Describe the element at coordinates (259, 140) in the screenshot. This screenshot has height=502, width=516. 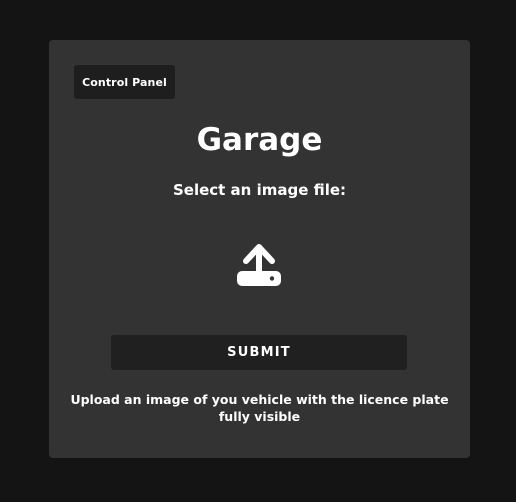
I see `page-title: Garage` at that location.